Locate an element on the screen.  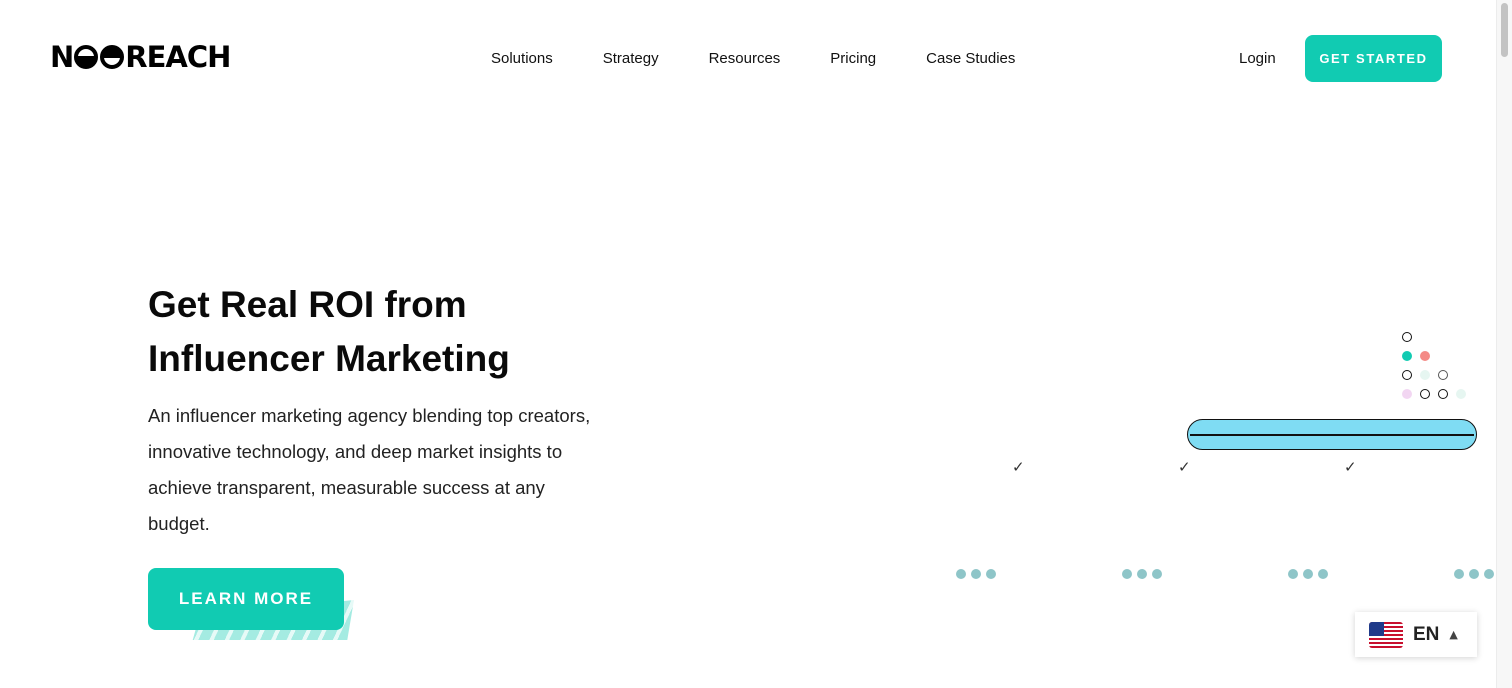
logo-n: N is located at coordinates (62, 57).